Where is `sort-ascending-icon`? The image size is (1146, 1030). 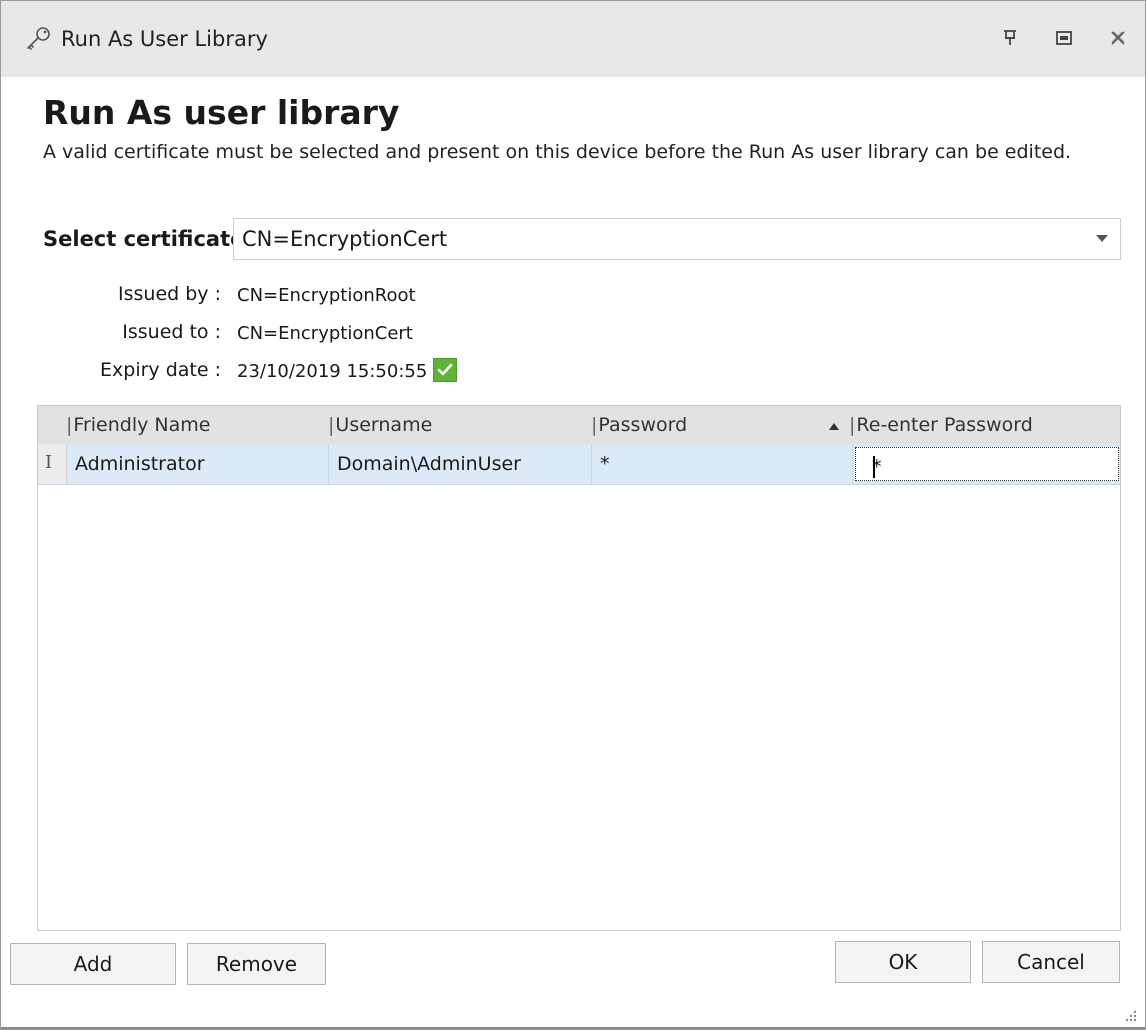 sort-ascending-icon is located at coordinates (834, 426).